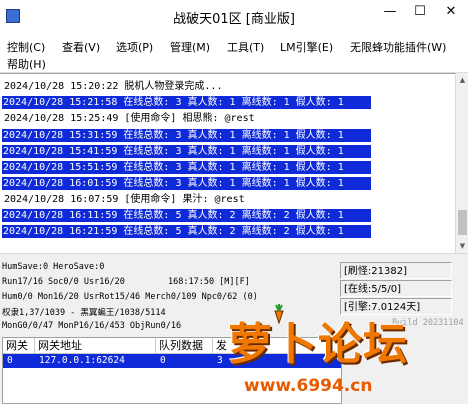  I want to click on column-header-gateway: 网关, so click(19, 346).